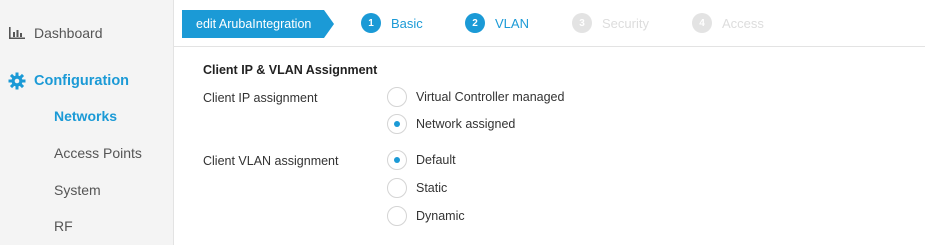  I want to click on sidebar-item-access-points: Access Points, so click(98, 153).